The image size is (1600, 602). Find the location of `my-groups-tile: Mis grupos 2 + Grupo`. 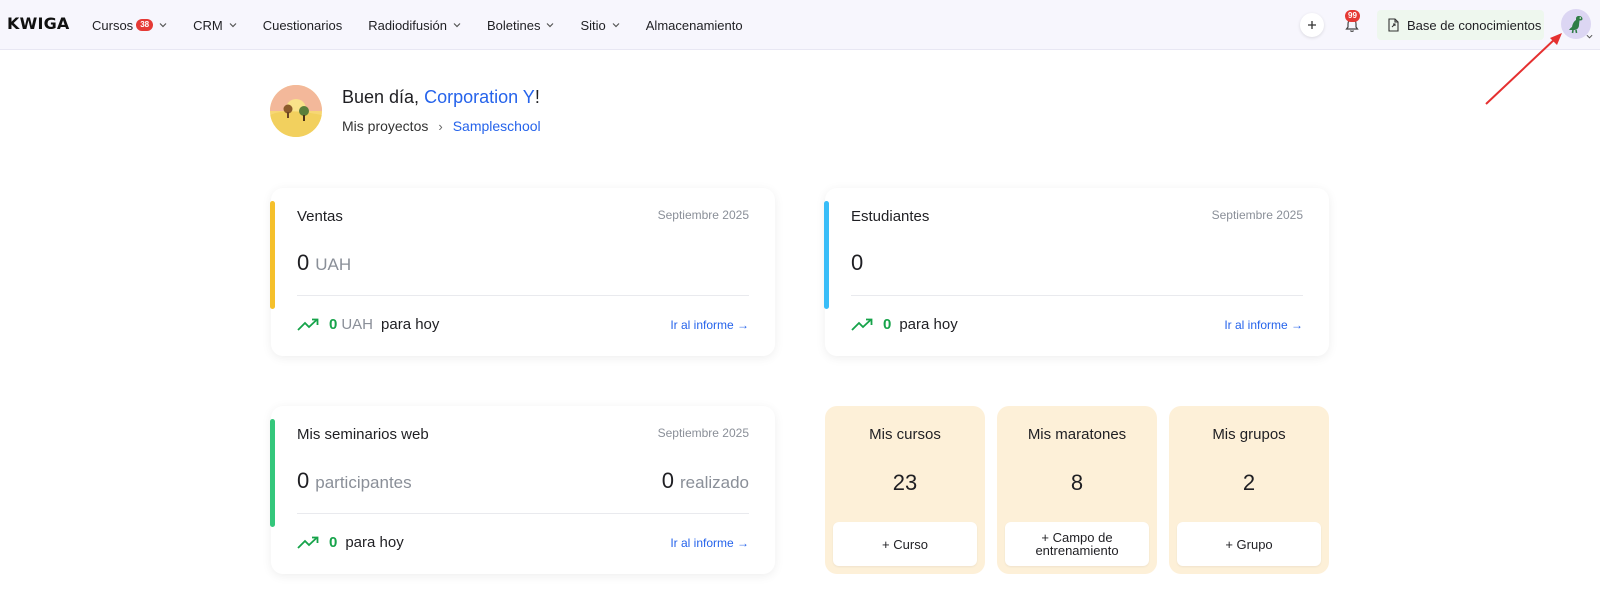

my-groups-tile: Mis grupos 2 + Grupo is located at coordinates (1249, 490).